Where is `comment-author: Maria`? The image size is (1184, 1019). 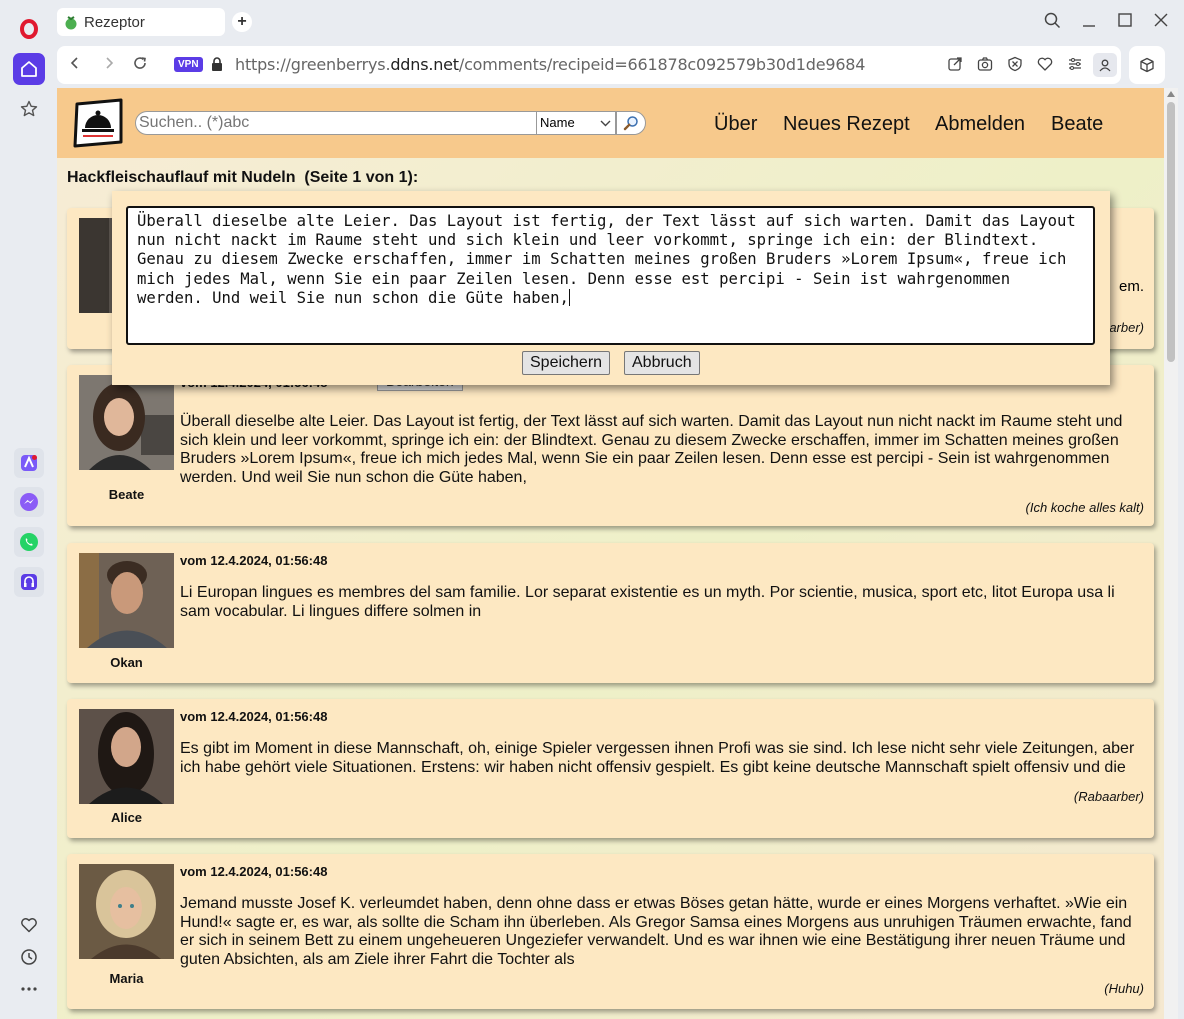 comment-author: Maria is located at coordinates (126, 978).